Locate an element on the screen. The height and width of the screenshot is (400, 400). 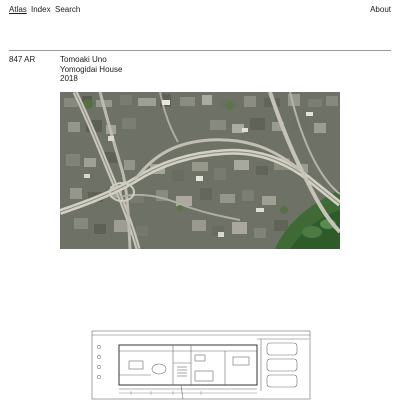
entry-code: 847 AR is located at coordinates (22, 59).